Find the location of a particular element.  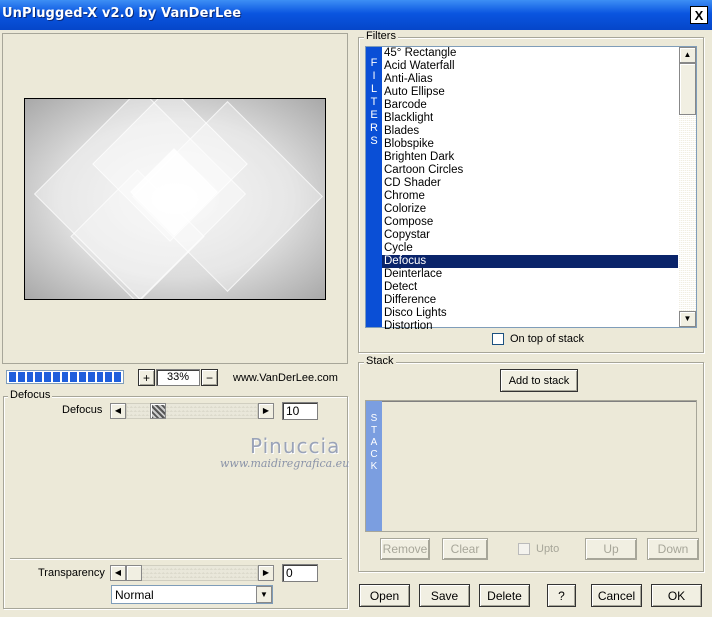

filter-list-item: Copystar is located at coordinates (530, 235).